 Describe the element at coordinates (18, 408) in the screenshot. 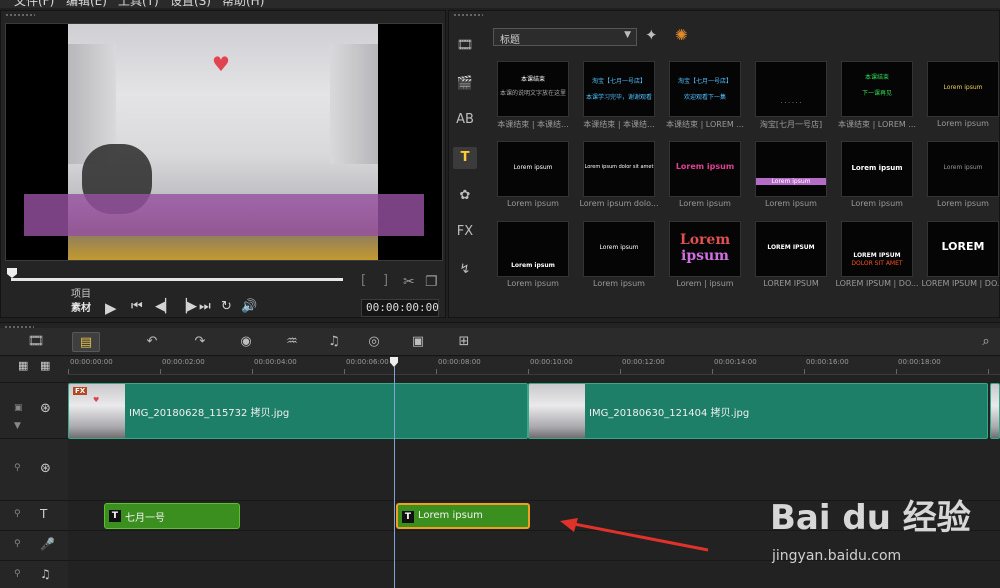

I see `track-visible-icon: ▣` at that location.